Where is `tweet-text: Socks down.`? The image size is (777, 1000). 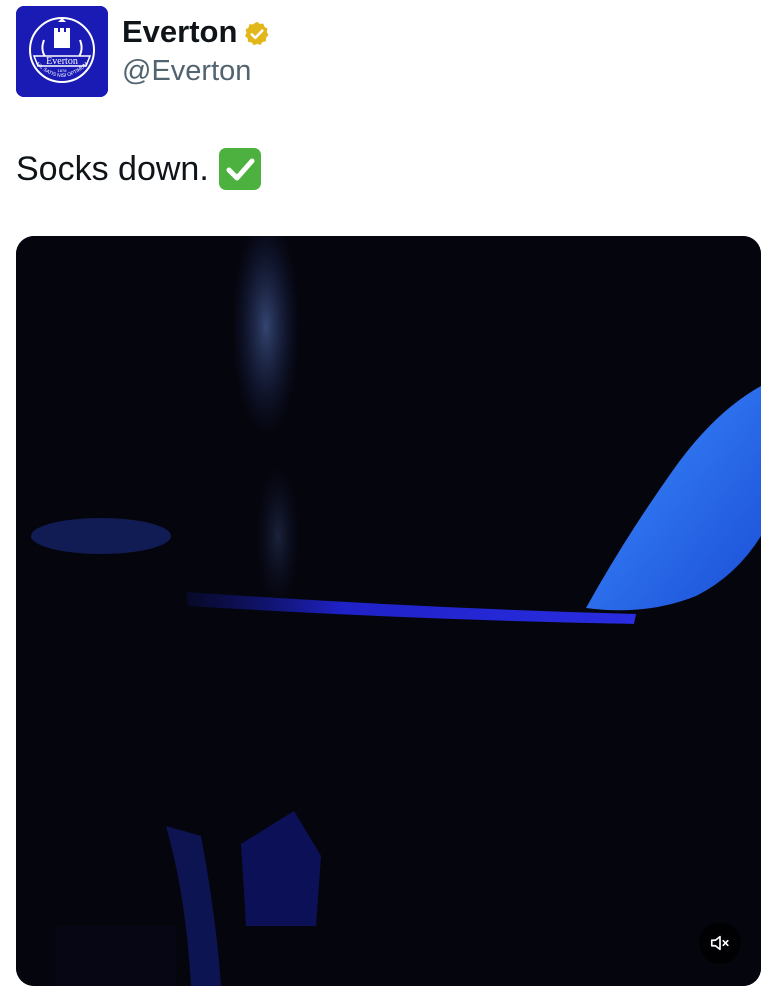
tweet-text: Socks down. is located at coordinates (138, 169).